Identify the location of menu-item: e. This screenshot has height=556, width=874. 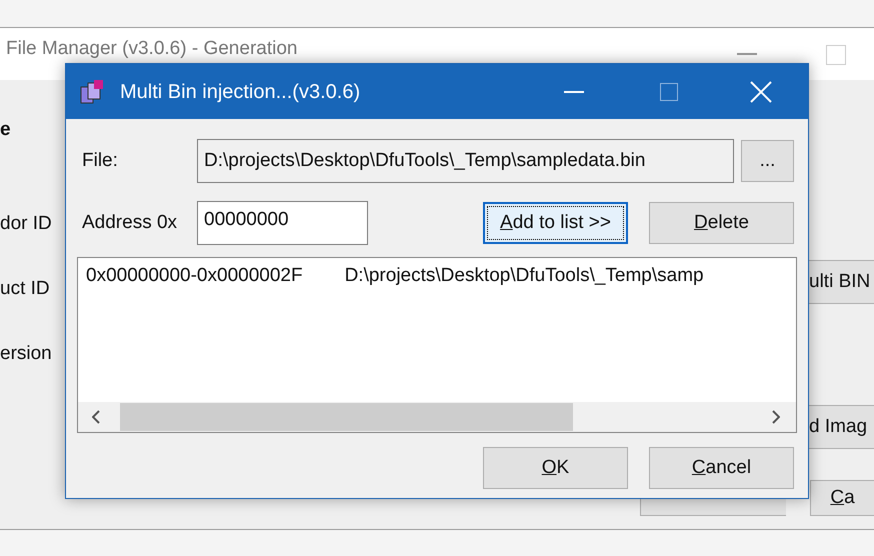
(5, 130).